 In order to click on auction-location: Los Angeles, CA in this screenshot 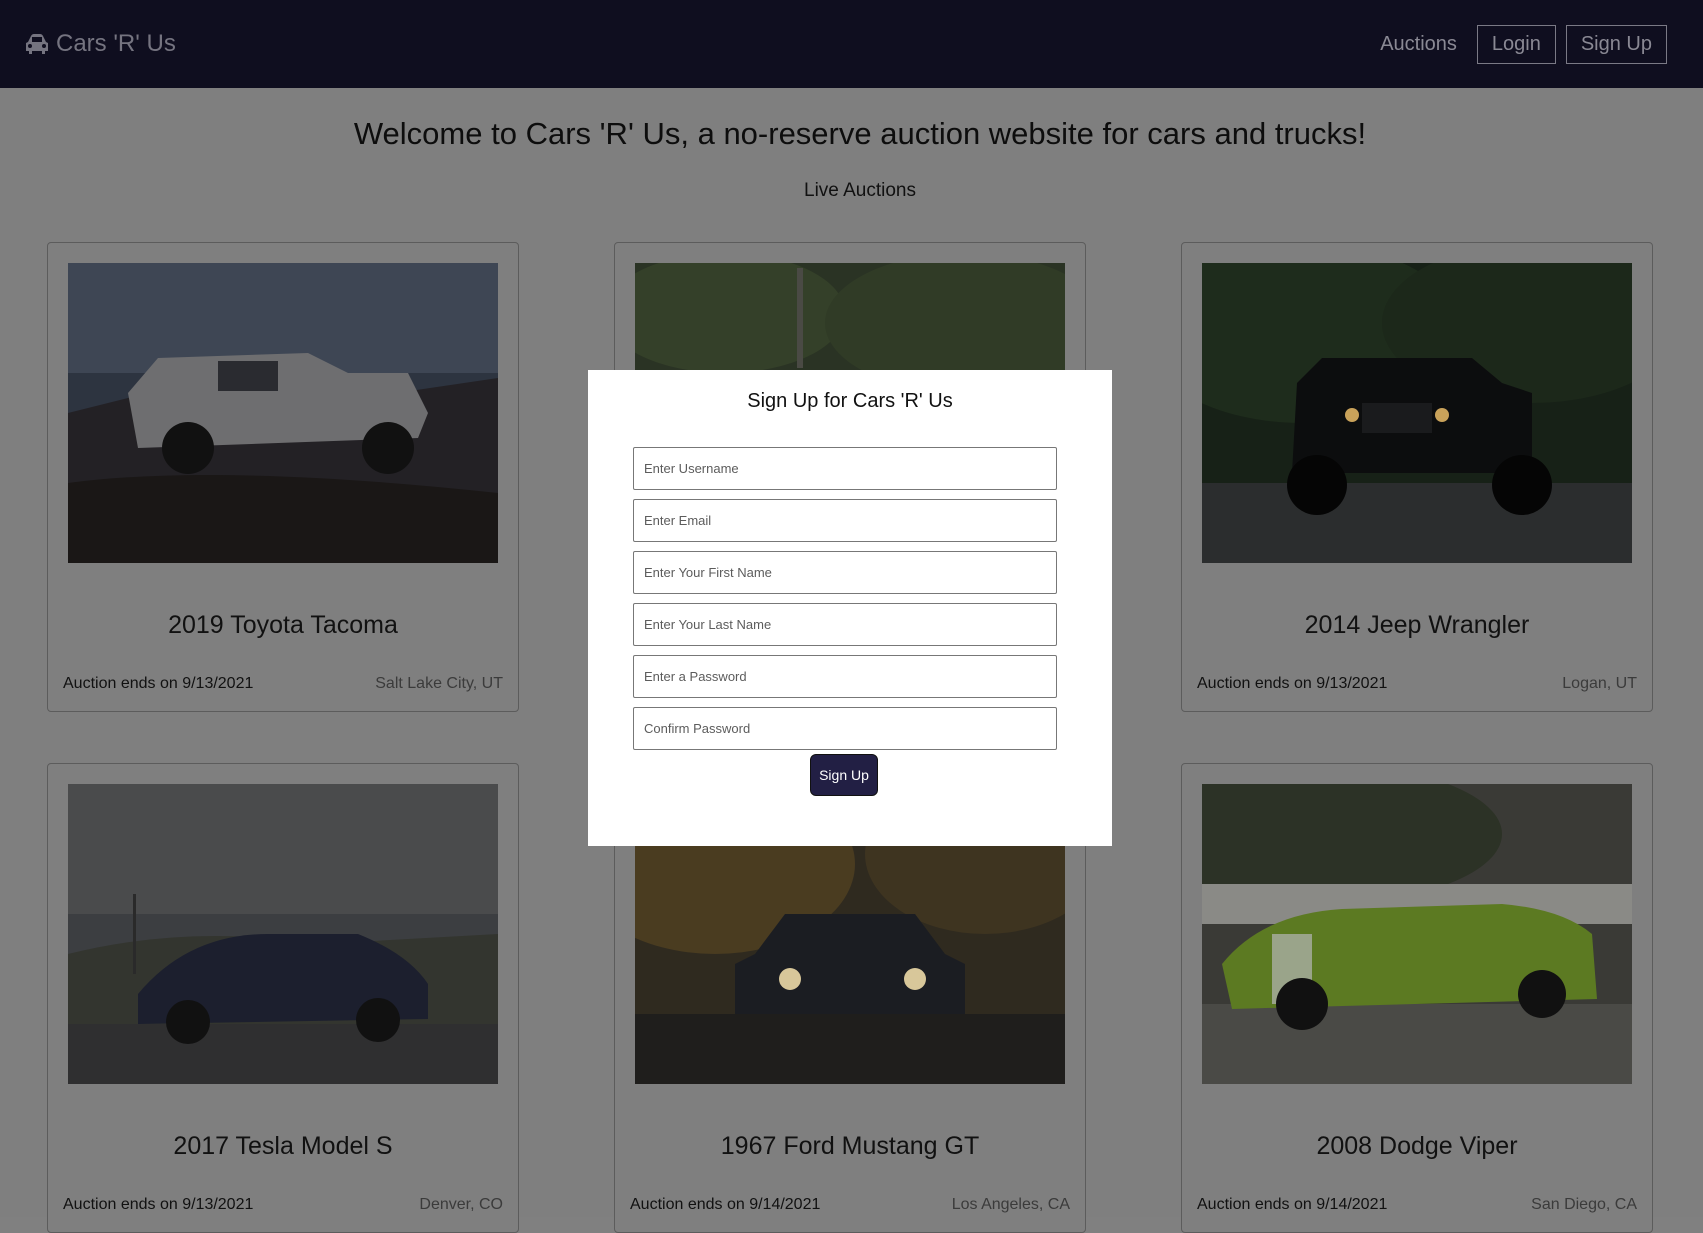, I will do `click(1010, 1204)`.